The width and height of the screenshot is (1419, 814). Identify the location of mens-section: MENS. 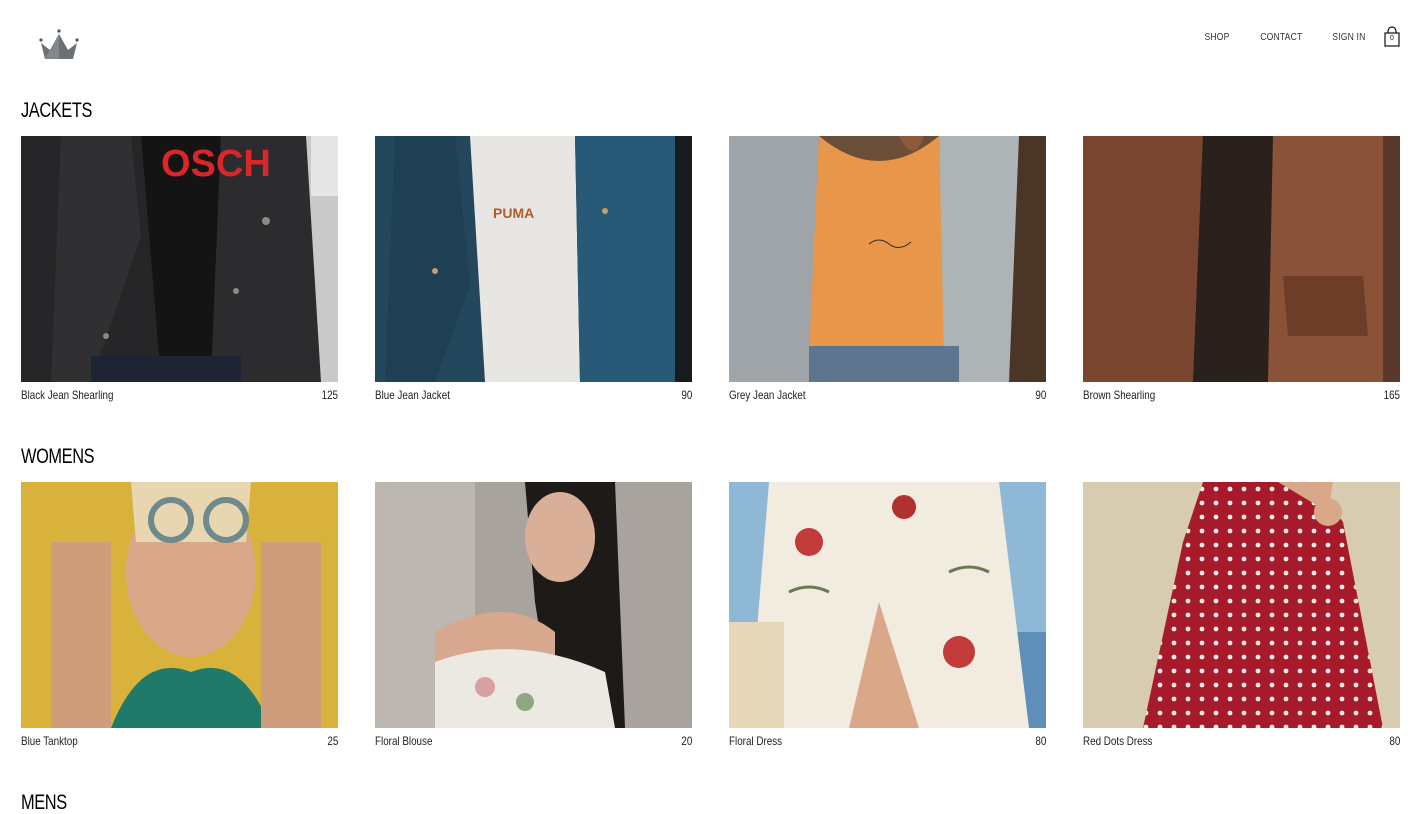
(711, 801).